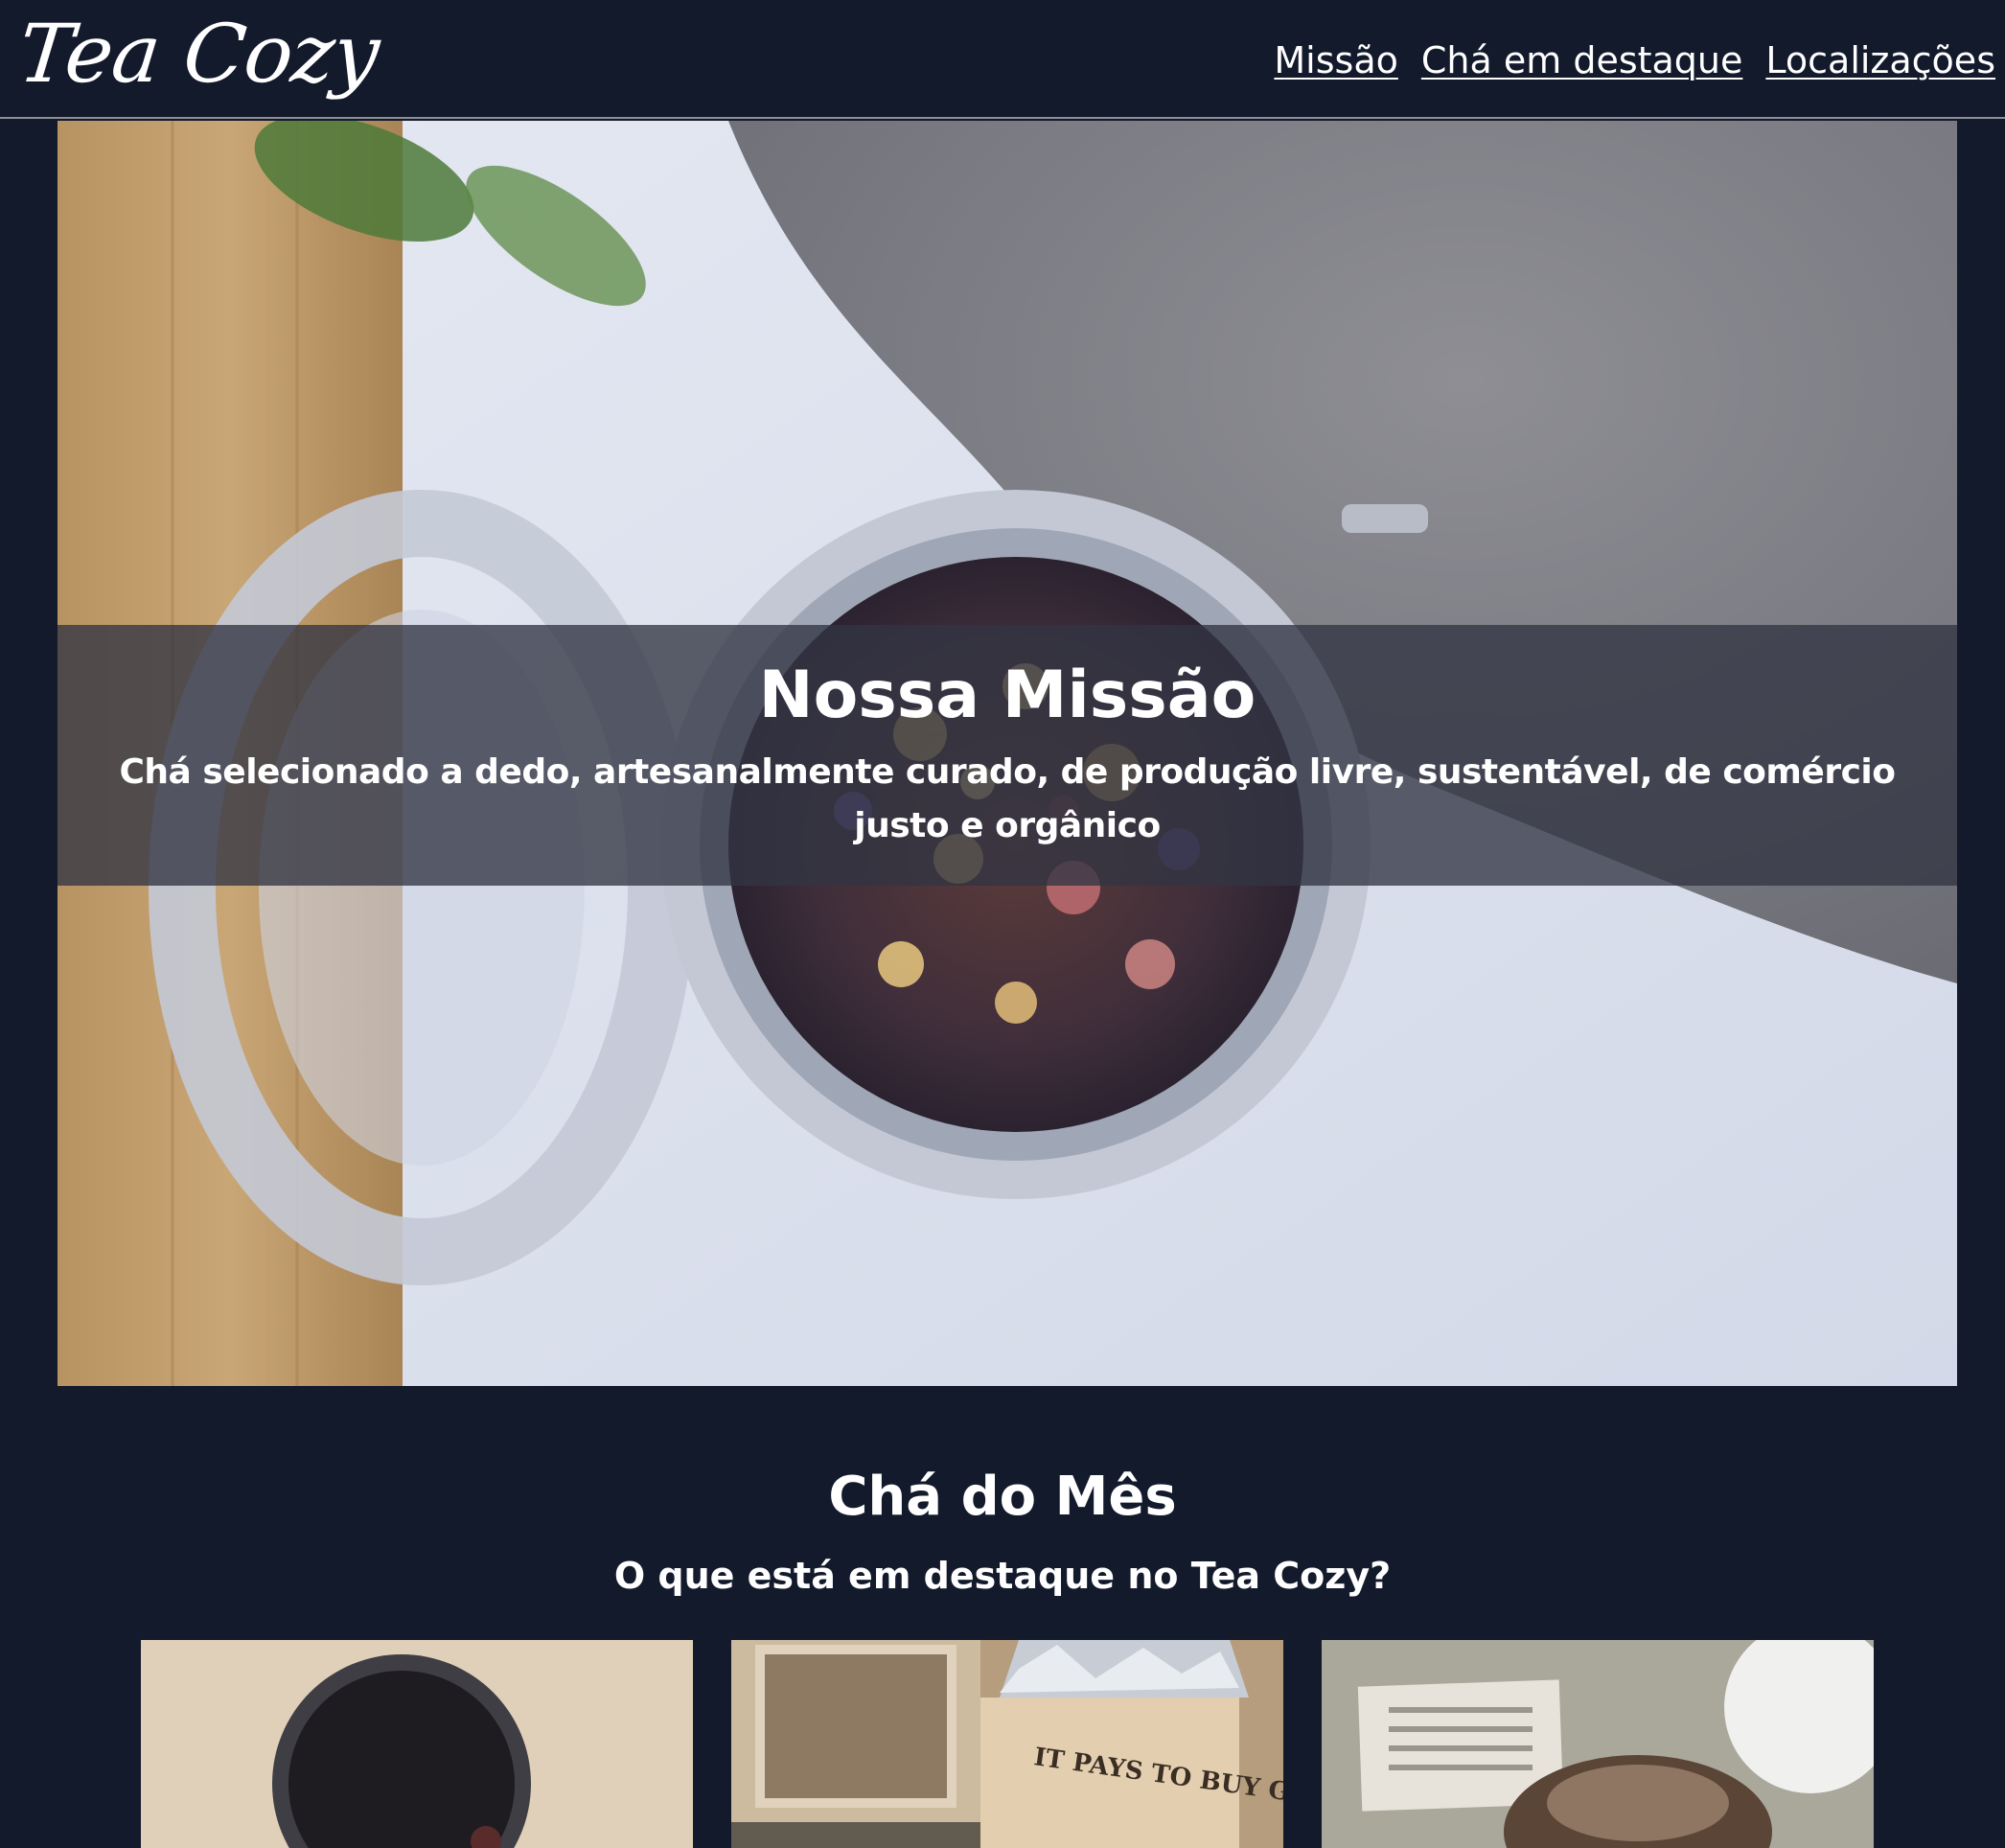 The width and height of the screenshot is (2005, 1848). What do you see at coordinates (1002, 1497) in the screenshot?
I see `featured-title: Chá do Mês` at bounding box center [1002, 1497].